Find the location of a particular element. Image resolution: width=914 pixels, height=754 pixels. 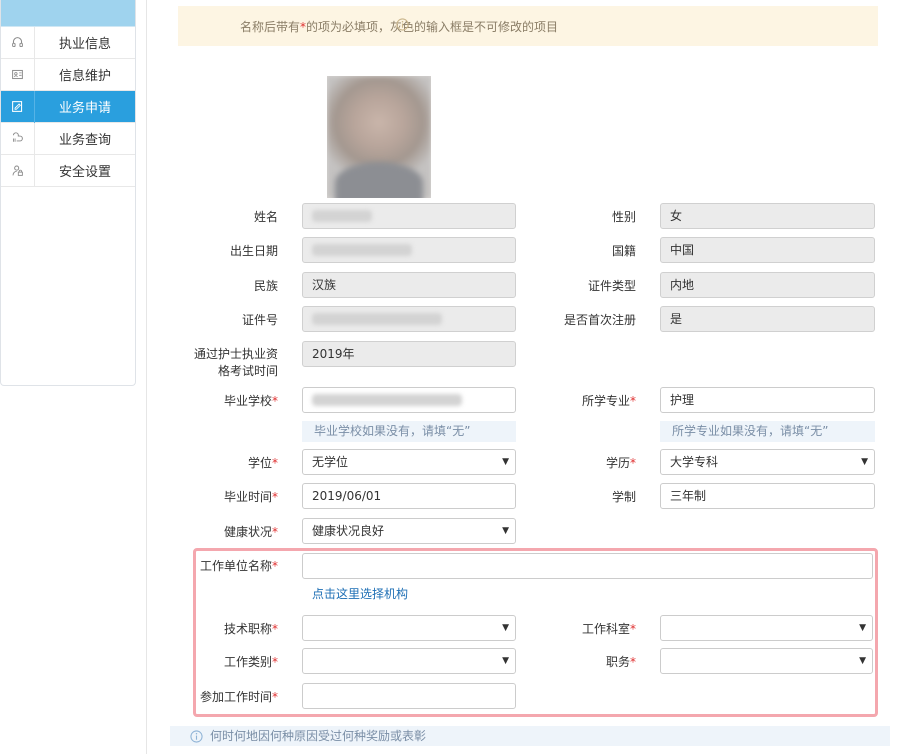

sidebar-item-label: 执业信息 is located at coordinates (84, 44).